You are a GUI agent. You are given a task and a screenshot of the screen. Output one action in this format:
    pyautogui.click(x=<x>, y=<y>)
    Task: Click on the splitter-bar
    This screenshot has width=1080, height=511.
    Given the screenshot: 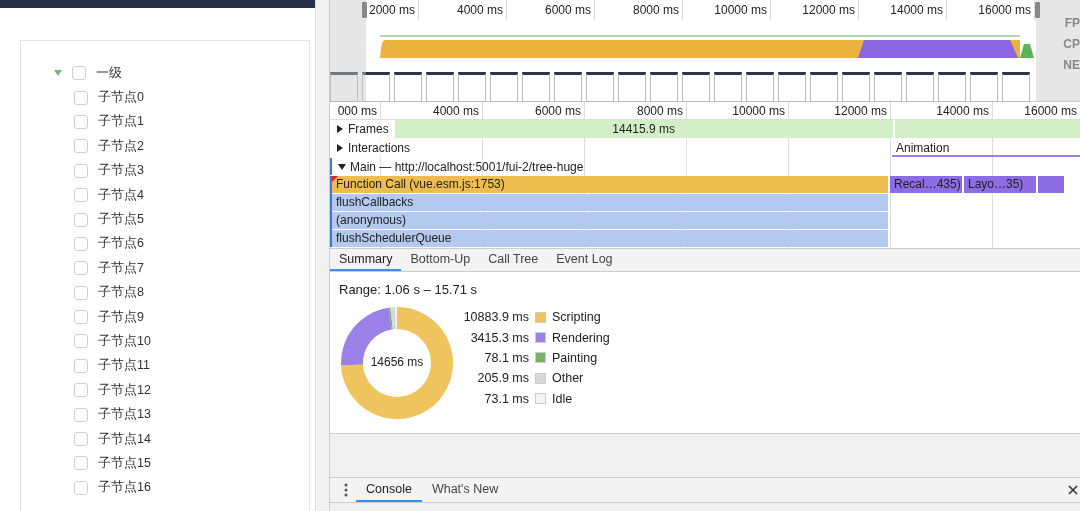 What is the action you would take?
    pyautogui.click(x=322, y=255)
    